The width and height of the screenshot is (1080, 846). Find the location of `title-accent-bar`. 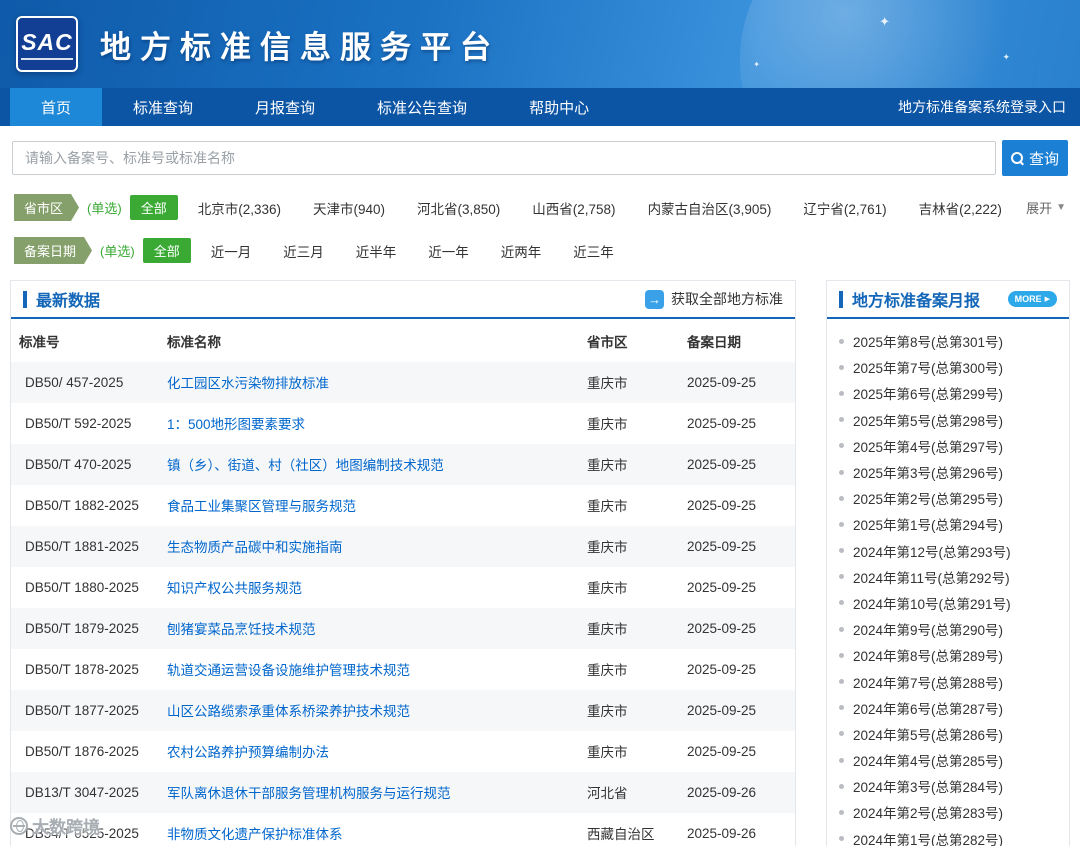

title-accent-bar is located at coordinates (25, 299).